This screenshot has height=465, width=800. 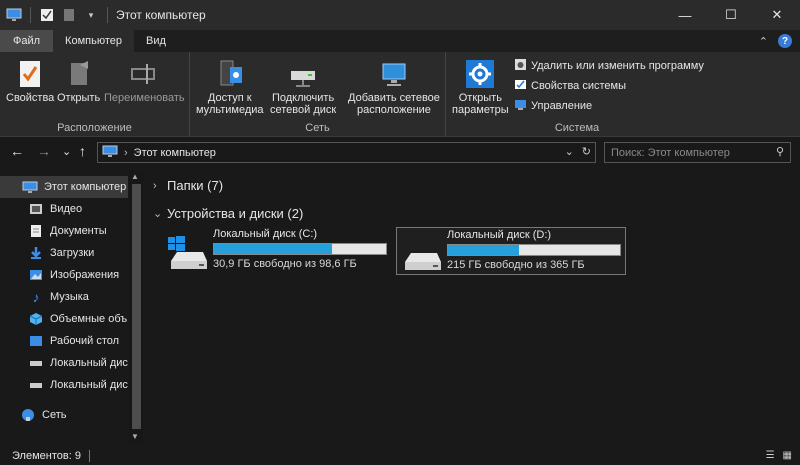 What do you see at coordinates (64, 363) in the screenshot?
I see `sidebar-item-local-disk-c: Локальный дис` at bounding box center [64, 363].